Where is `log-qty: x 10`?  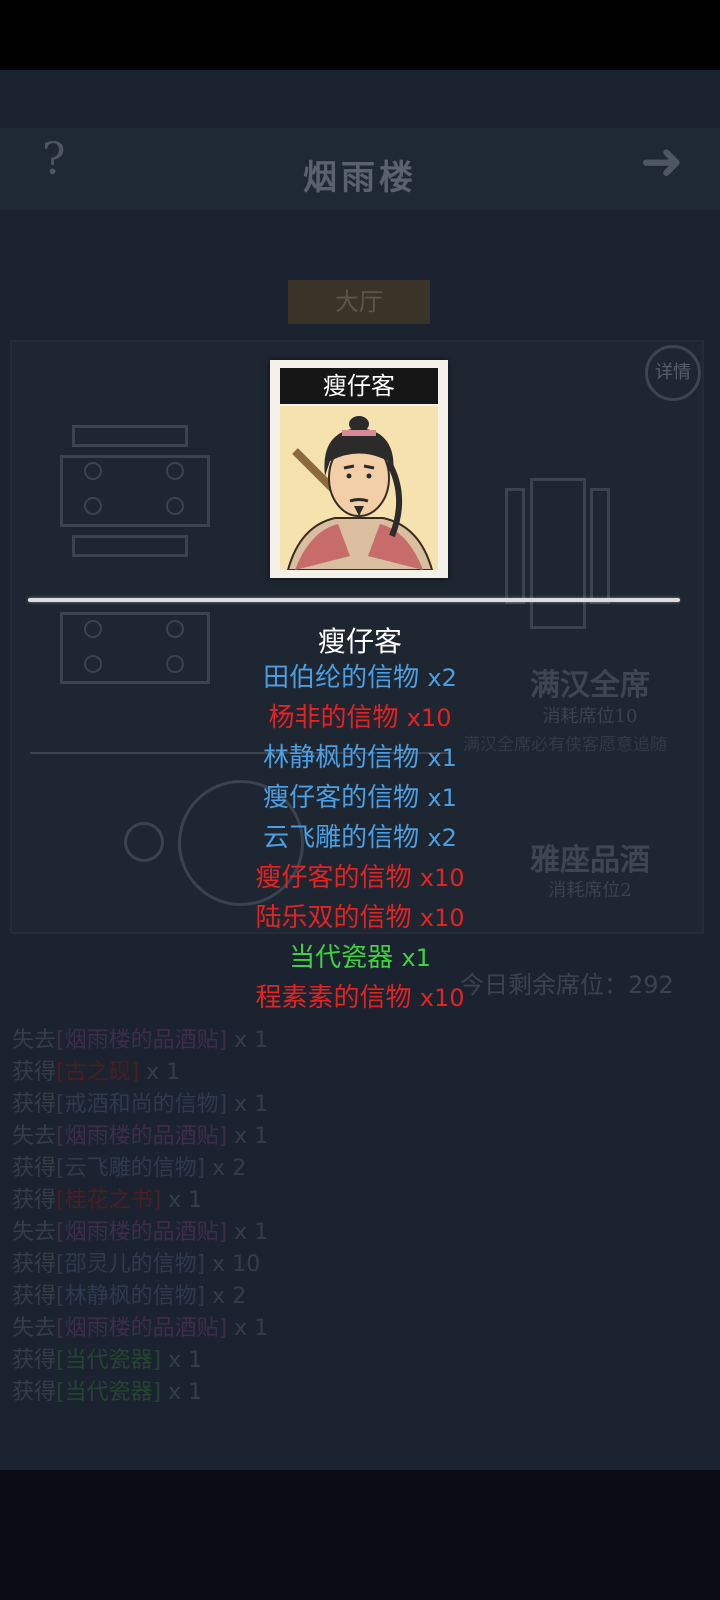
log-qty: x 10 is located at coordinates (233, 1264).